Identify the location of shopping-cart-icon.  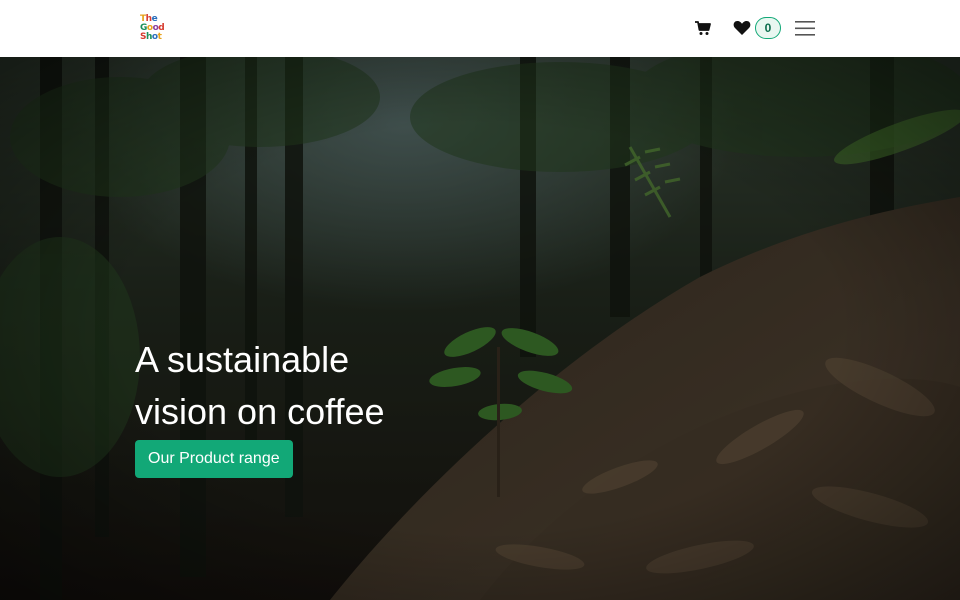
(703, 28).